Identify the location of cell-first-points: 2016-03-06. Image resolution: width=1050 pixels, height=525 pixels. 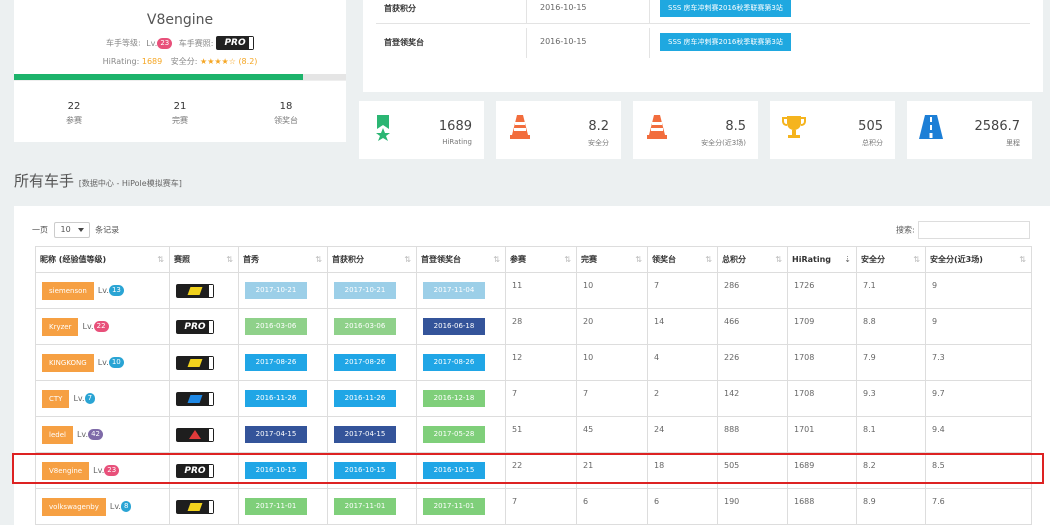
(372, 326).